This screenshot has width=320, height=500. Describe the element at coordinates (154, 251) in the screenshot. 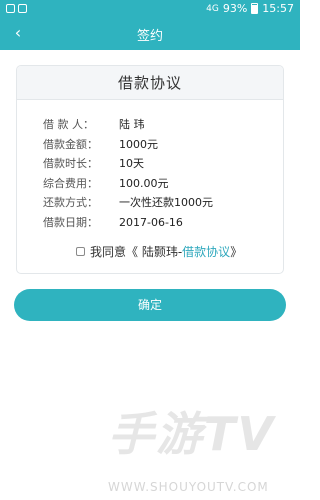

I see `consent-open-quote: 《 陆颢玮-` at that location.